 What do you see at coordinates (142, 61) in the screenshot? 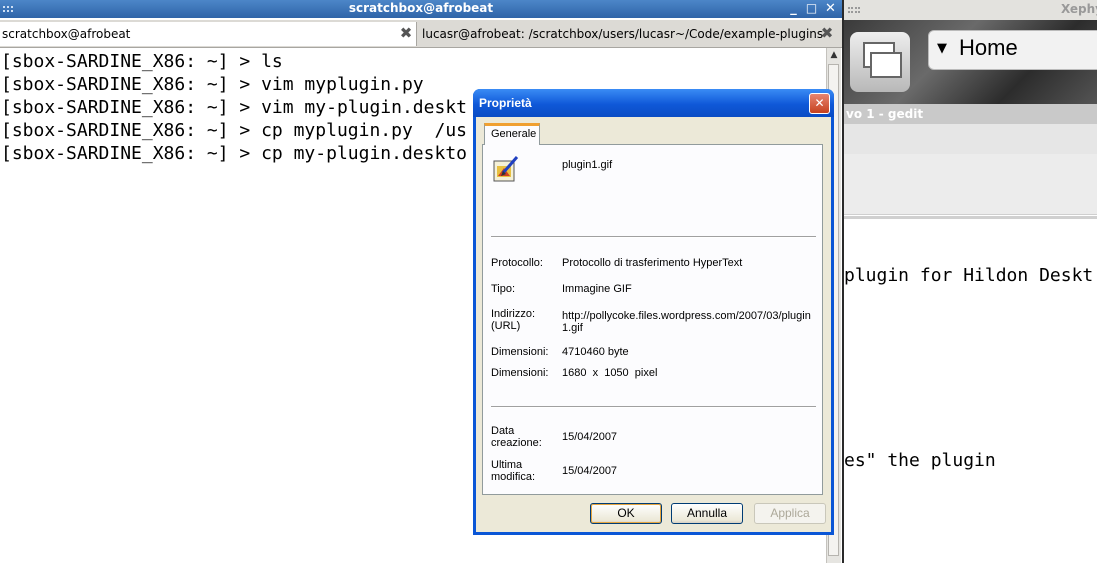
I see `terminal-line: [sbox-SARDINE_X86: ~] > ls` at bounding box center [142, 61].